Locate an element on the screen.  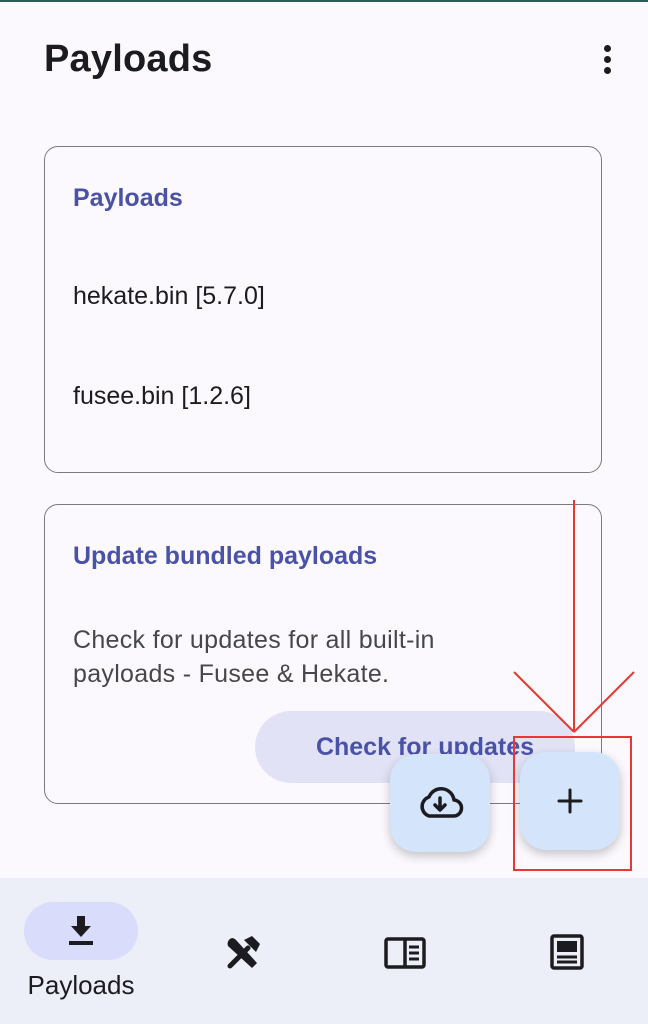
nav-item-panel is located at coordinates (405, 951).